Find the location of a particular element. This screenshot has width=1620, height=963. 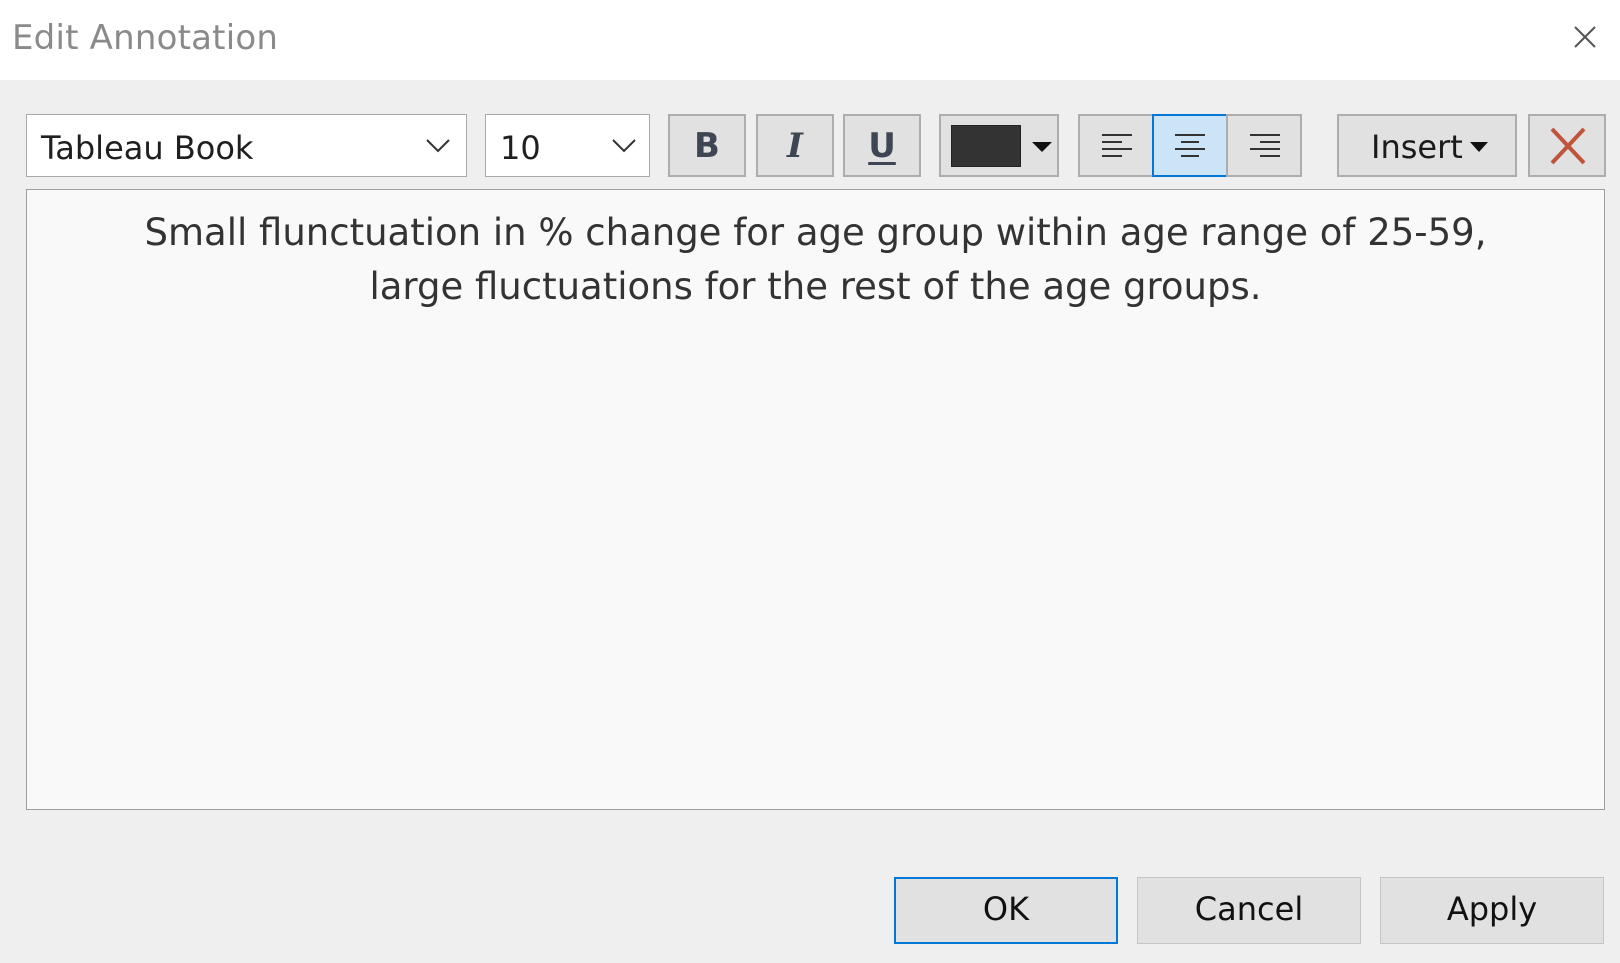

title-bar: Edit Annotation is located at coordinates (810, 40).